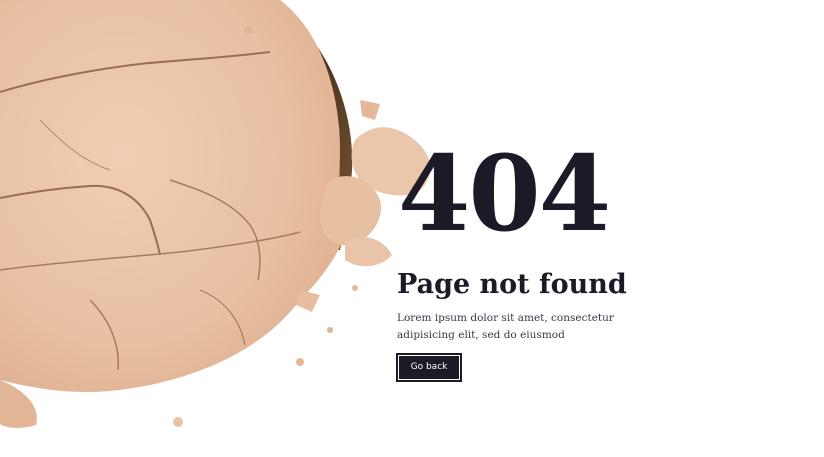  What do you see at coordinates (429, 367) in the screenshot?
I see `go-back-button: Go back` at bounding box center [429, 367].